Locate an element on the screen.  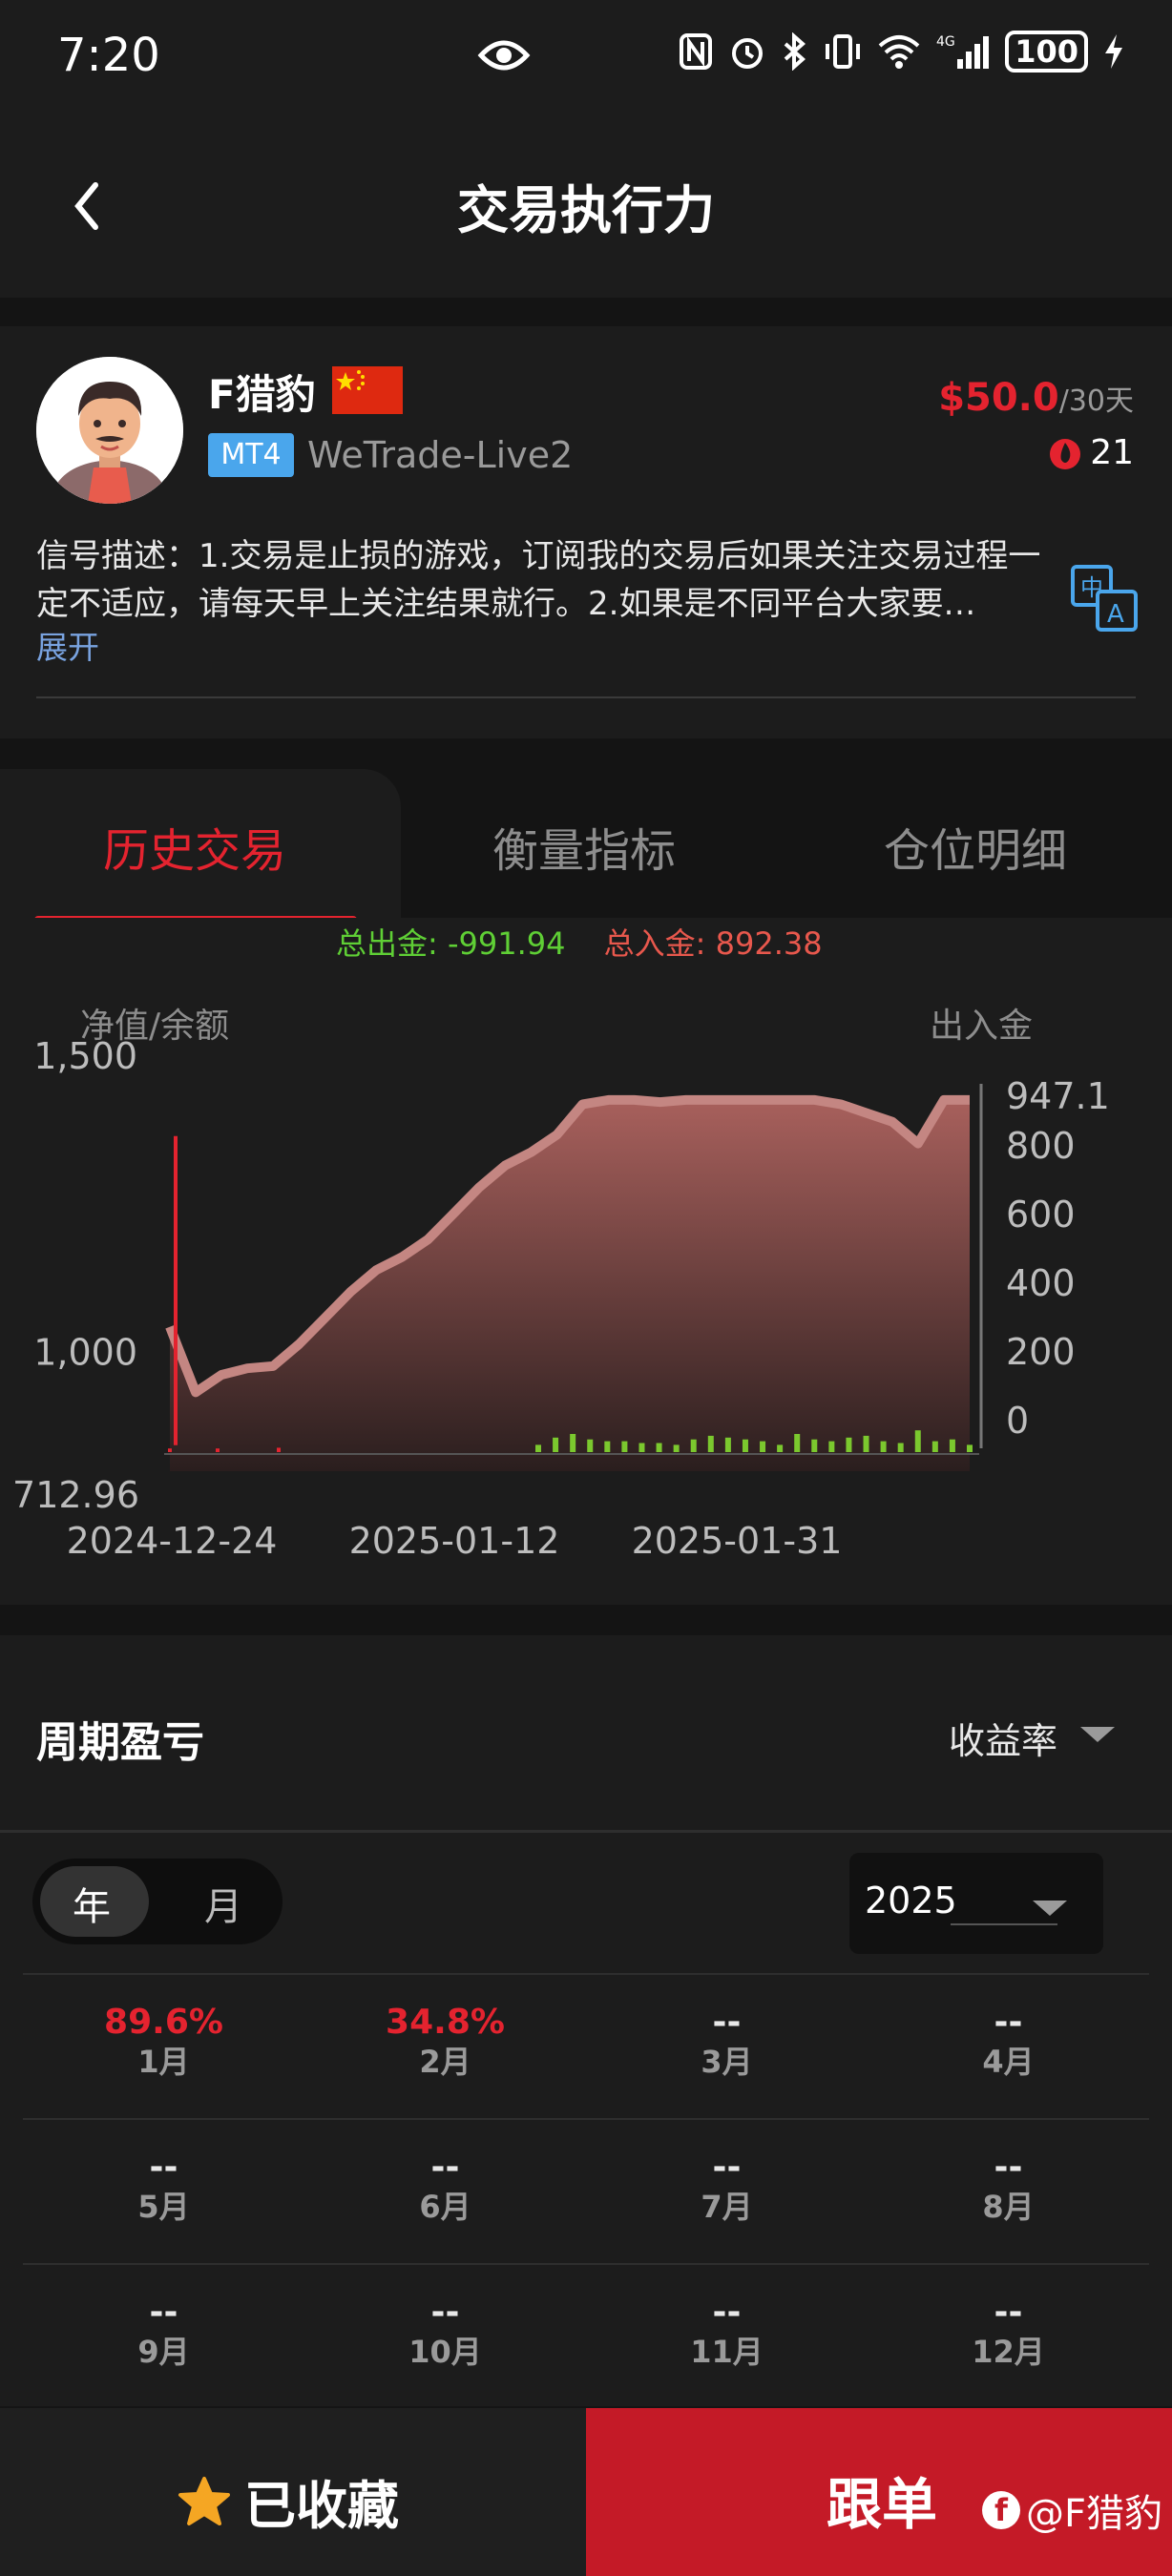
toggle-year: 年 is located at coordinates (92, 1903).